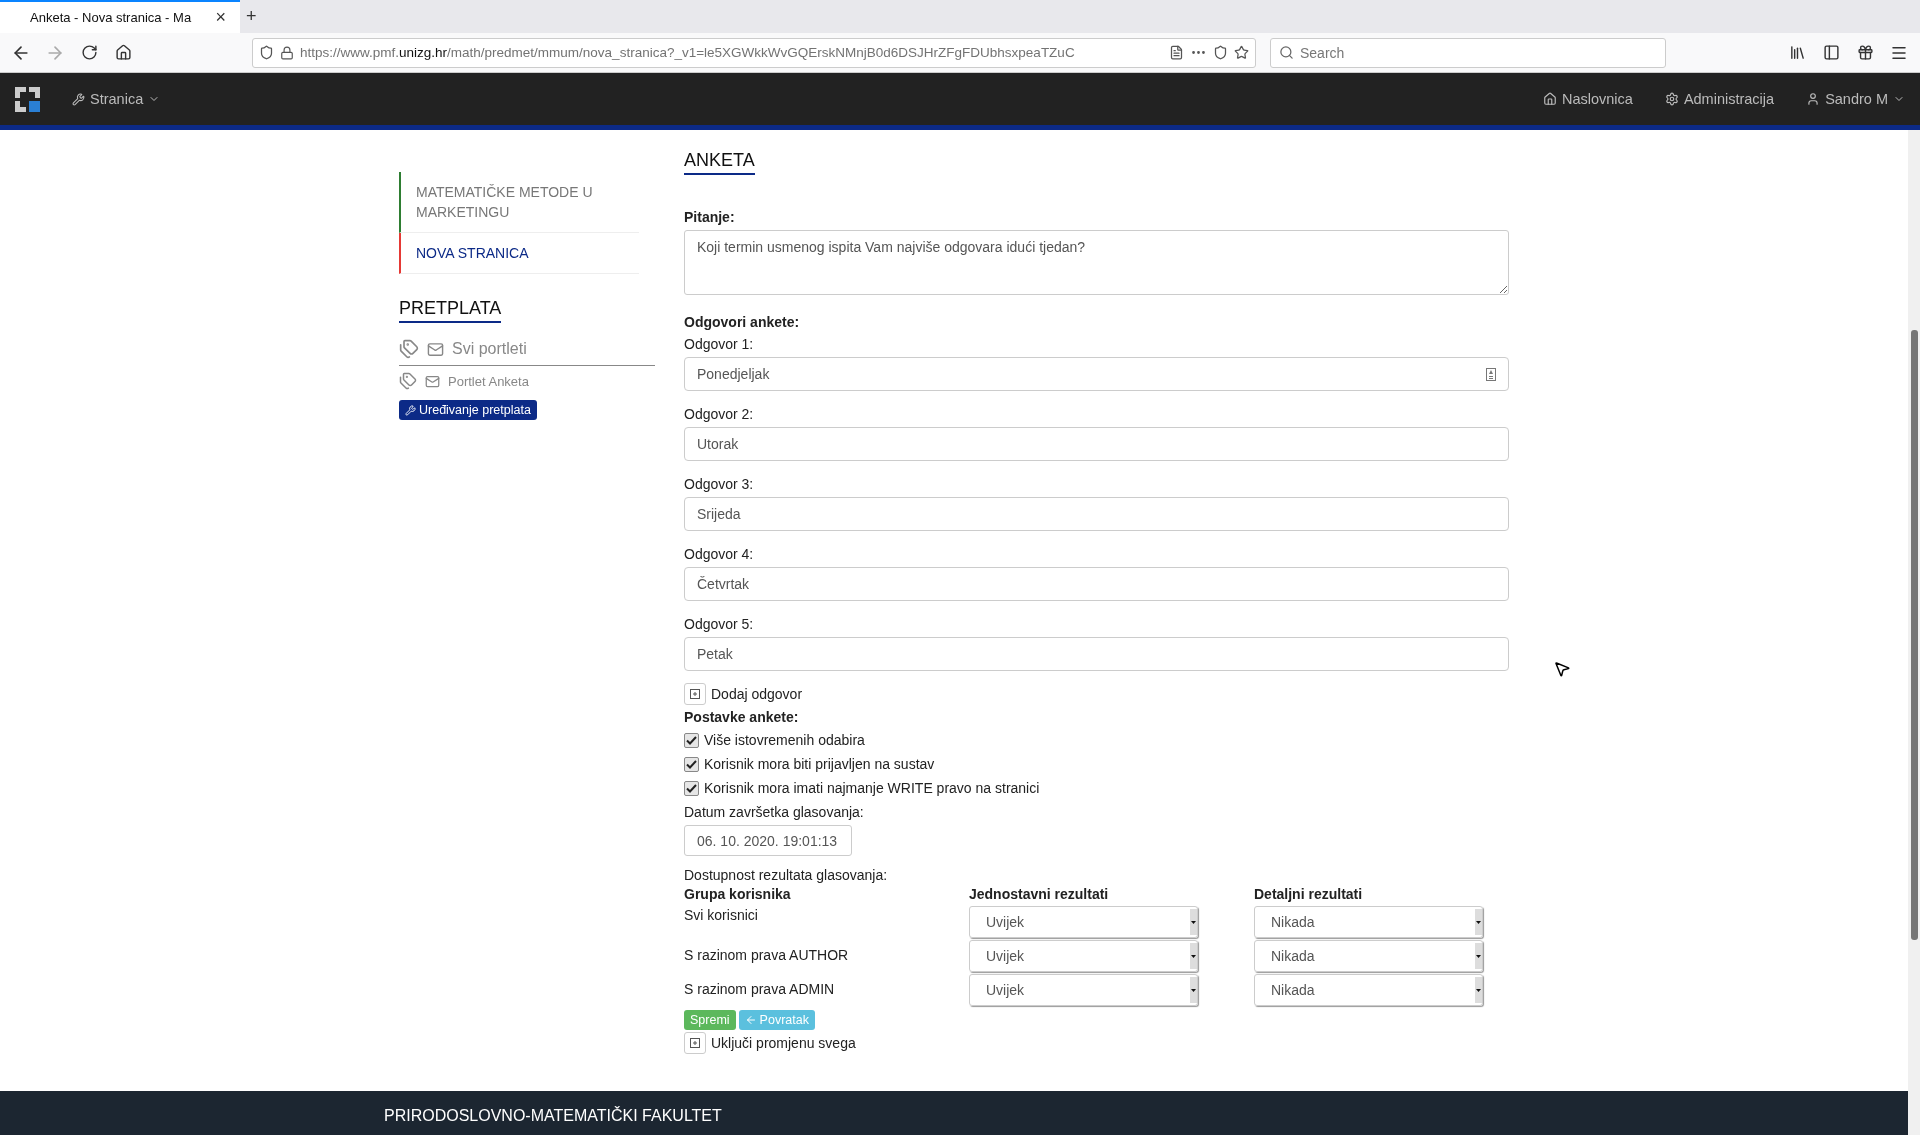 This screenshot has height=1135, width=1920. What do you see at coordinates (287, 52) in the screenshot?
I see `lock-icon` at bounding box center [287, 52].